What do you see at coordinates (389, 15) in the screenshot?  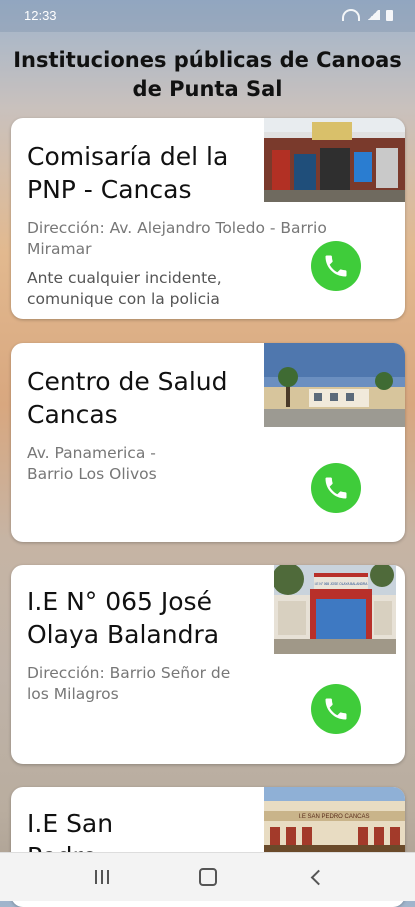 I see `battery-icon` at bounding box center [389, 15].